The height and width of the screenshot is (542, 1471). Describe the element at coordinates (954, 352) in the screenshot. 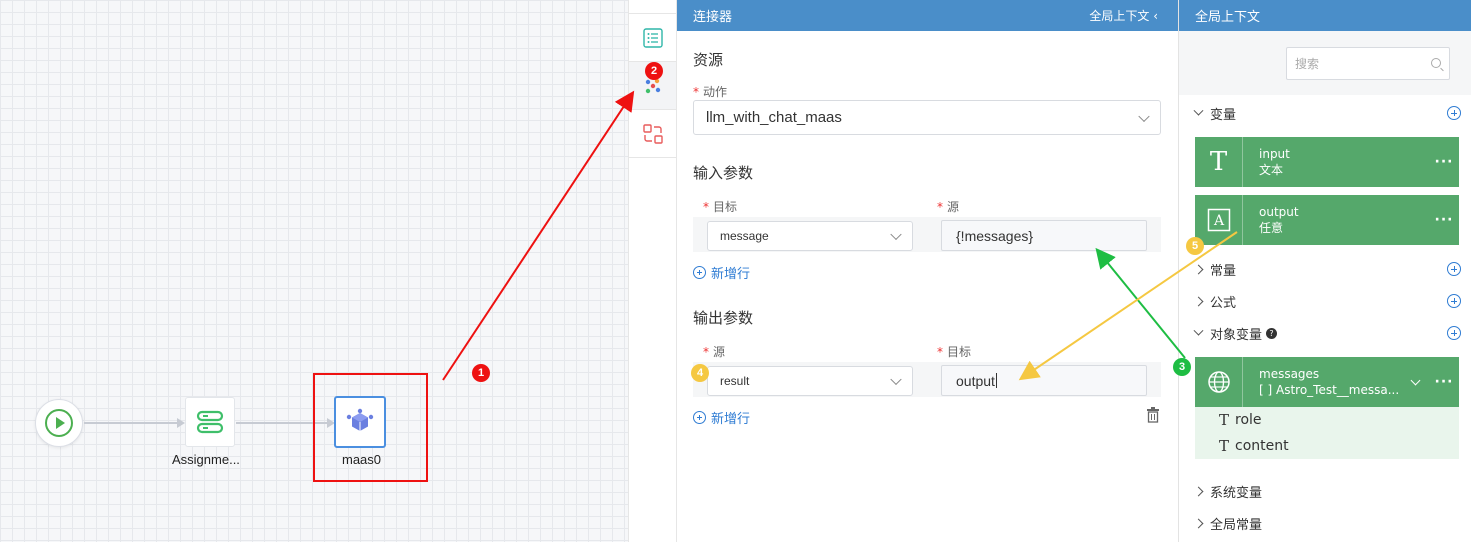

I see `output-target-header: * 目标` at that location.